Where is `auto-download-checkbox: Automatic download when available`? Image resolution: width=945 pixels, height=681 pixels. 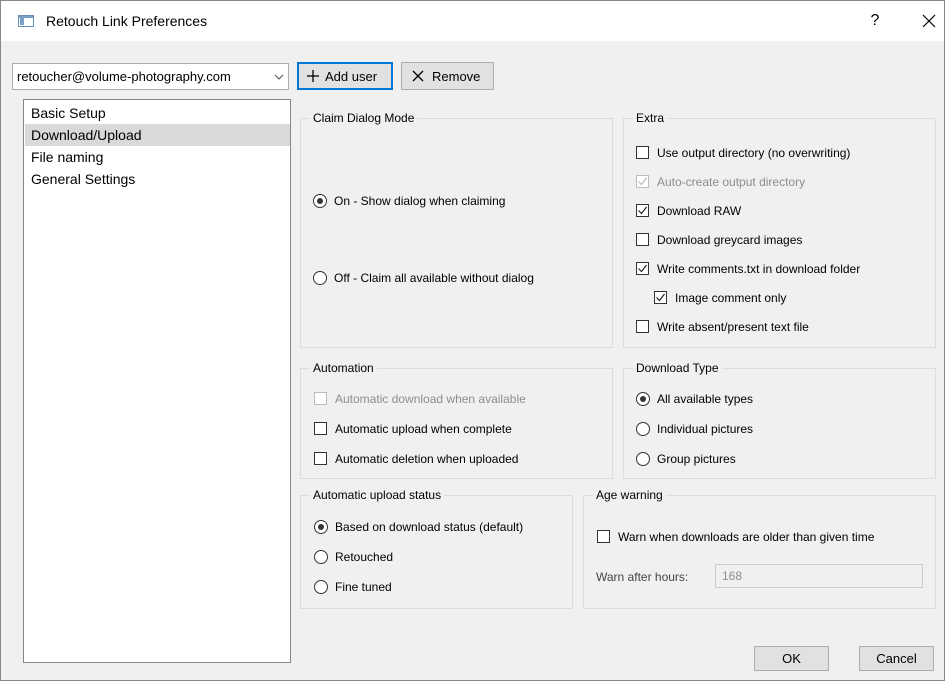
auto-download-checkbox: Automatic download when available is located at coordinates (459, 400).